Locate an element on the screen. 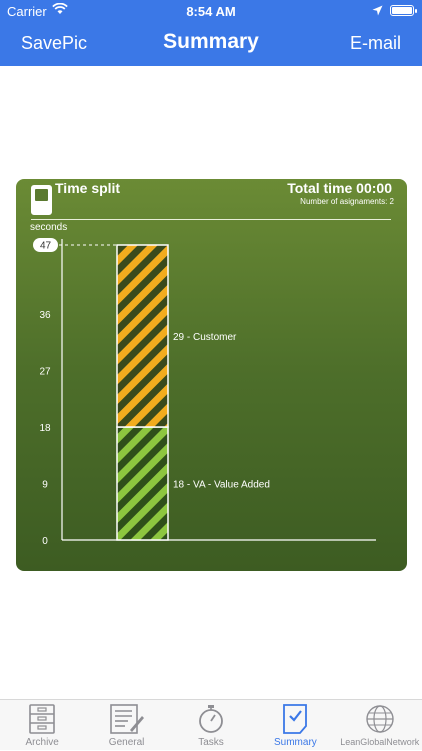  tab-leanglobalnetwork: LeanGlobalNetwork is located at coordinates (380, 725).